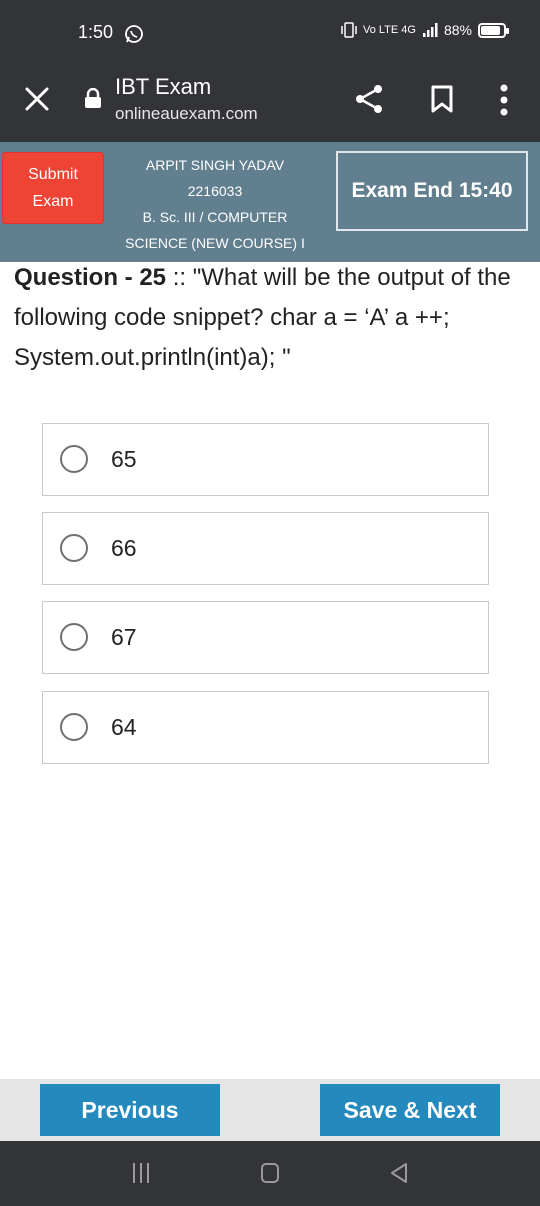 Image resolution: width=540 pixels, height=1206 pixels. I want to click on question-navigation: Previous Save & Next, so click(270, 1110).